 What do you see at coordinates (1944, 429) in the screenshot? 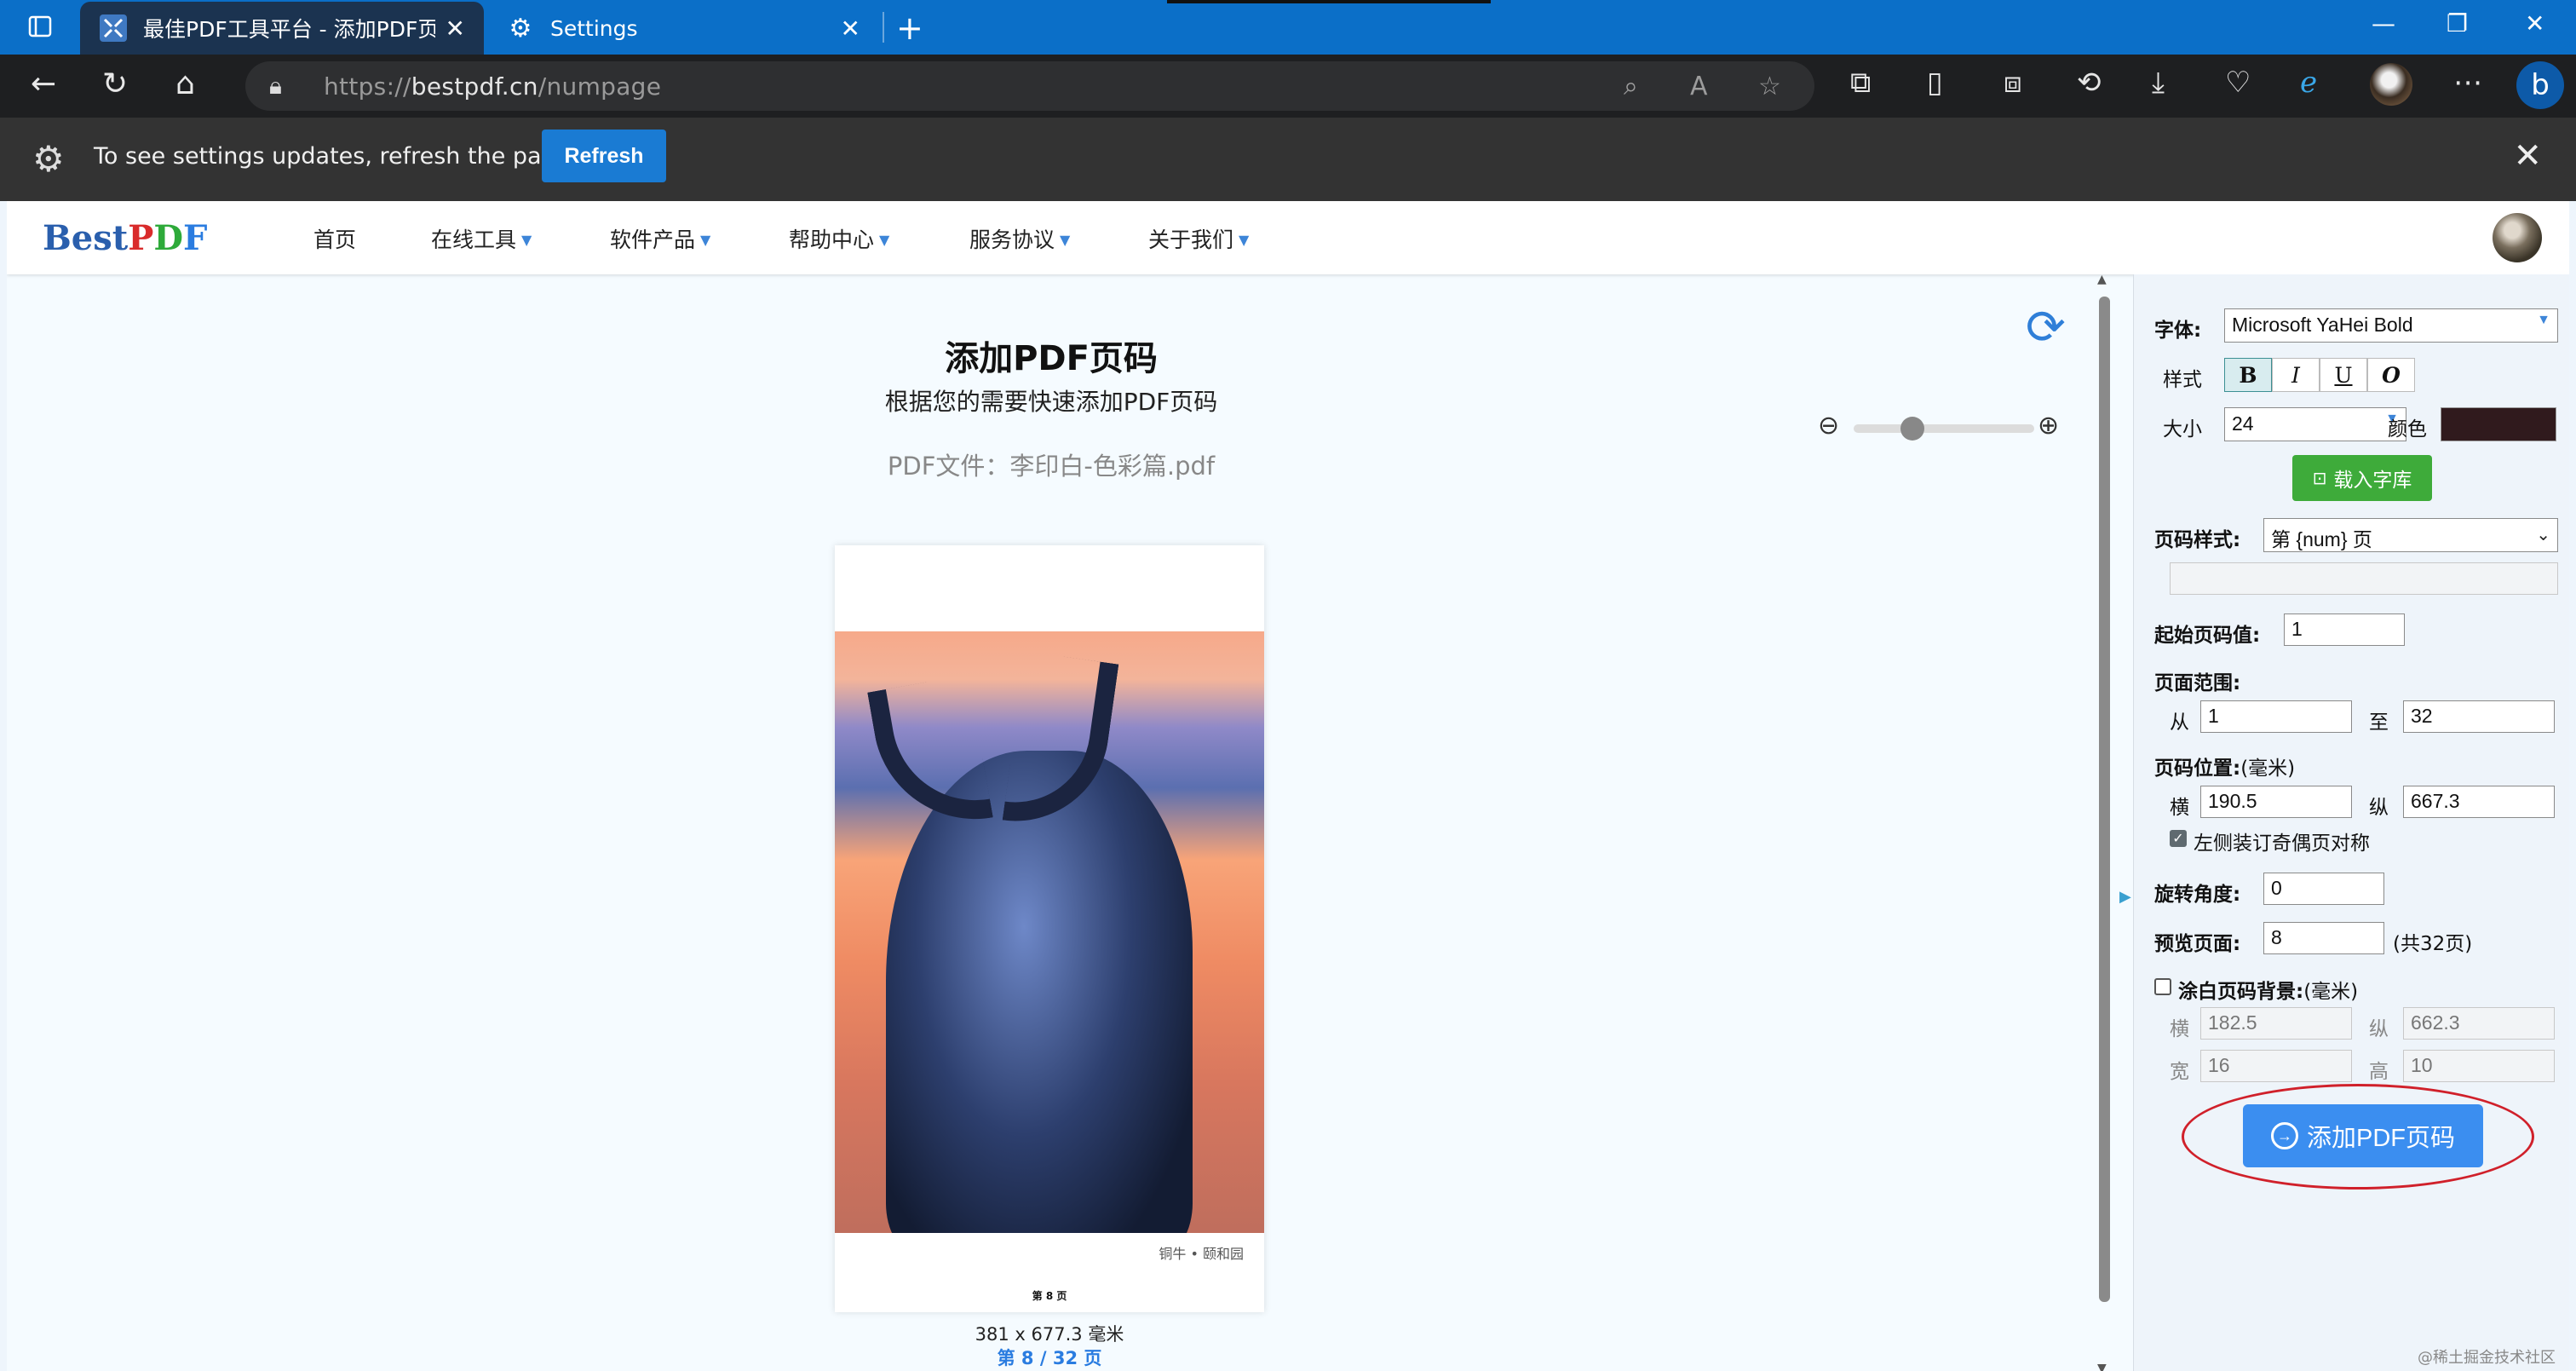
I see `zoom-slider` at bounding box center [1944, 429].